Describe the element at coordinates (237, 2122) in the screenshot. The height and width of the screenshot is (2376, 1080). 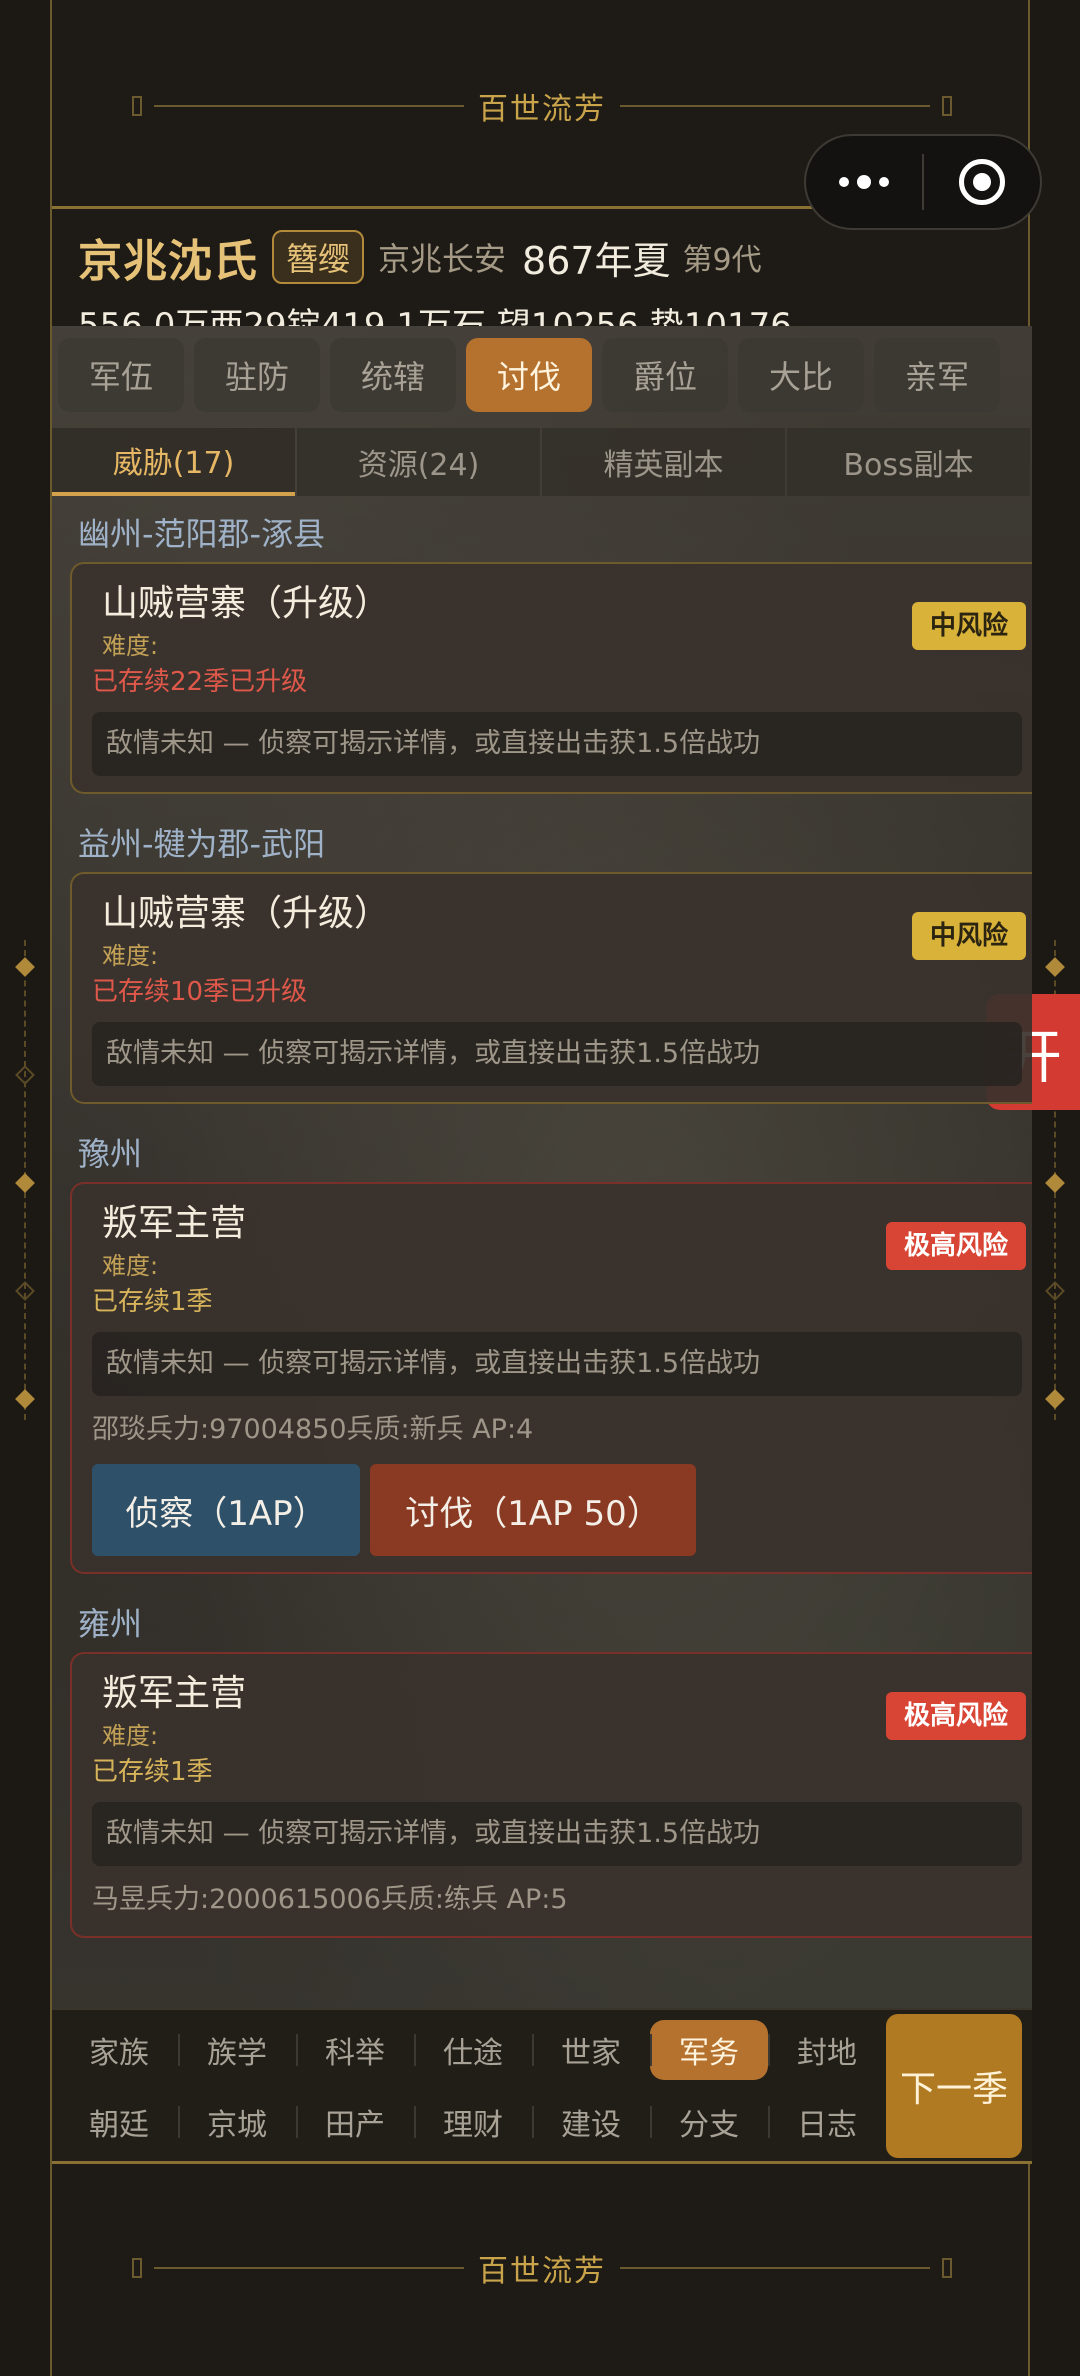
I see `nav-capital: 京城` at that location.